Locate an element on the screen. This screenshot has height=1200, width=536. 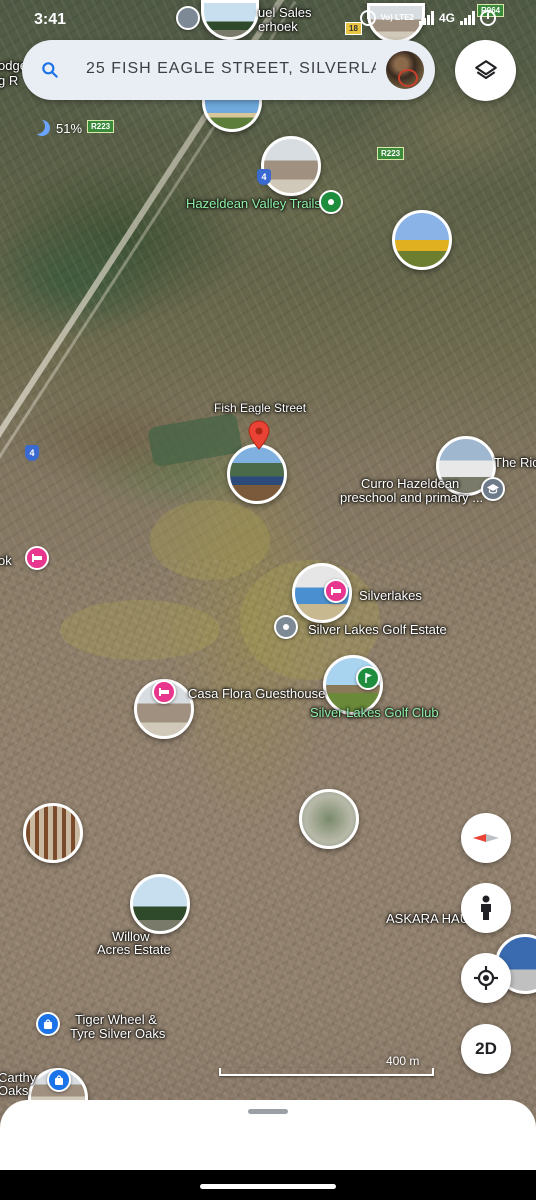
battery-saver-icon is located at coordinates (488, 18).